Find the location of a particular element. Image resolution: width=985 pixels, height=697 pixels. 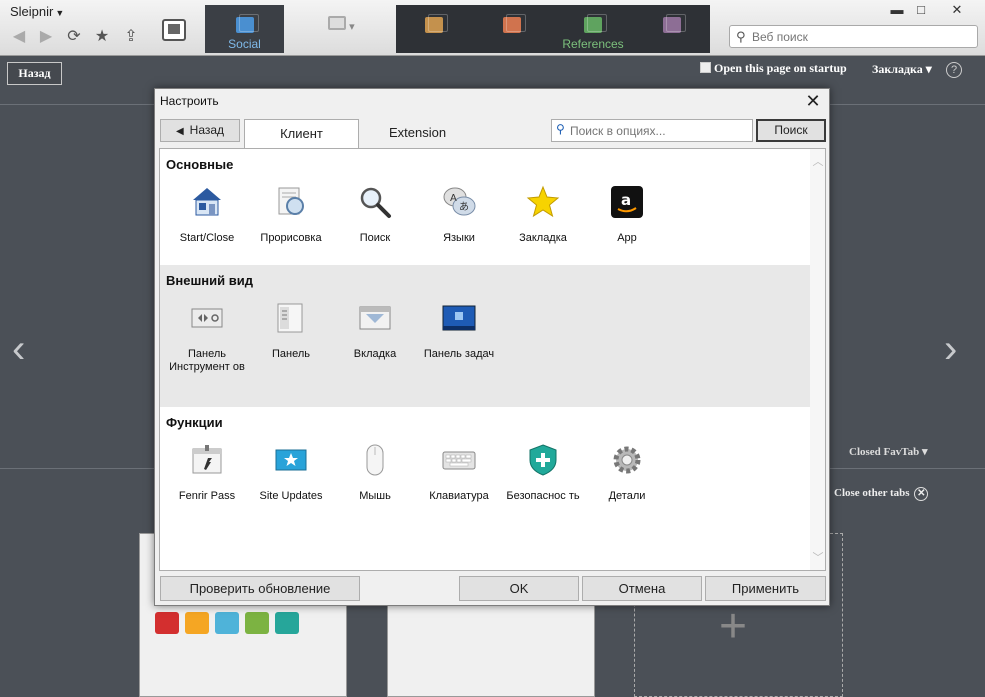

tab-references: References is located at coordinates (593, 29).